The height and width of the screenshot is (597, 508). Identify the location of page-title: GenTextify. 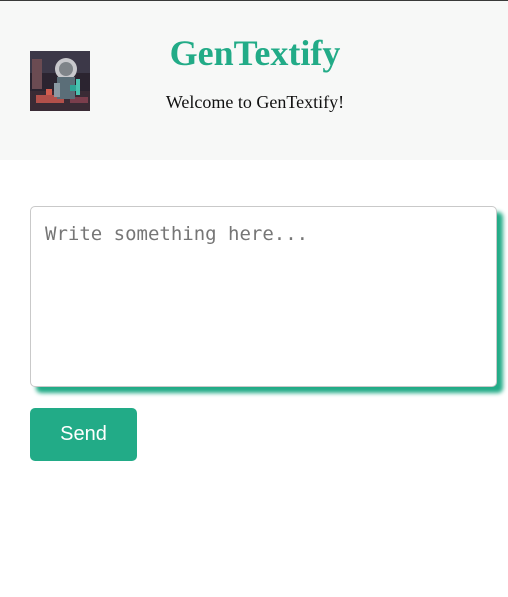
(255, 53).